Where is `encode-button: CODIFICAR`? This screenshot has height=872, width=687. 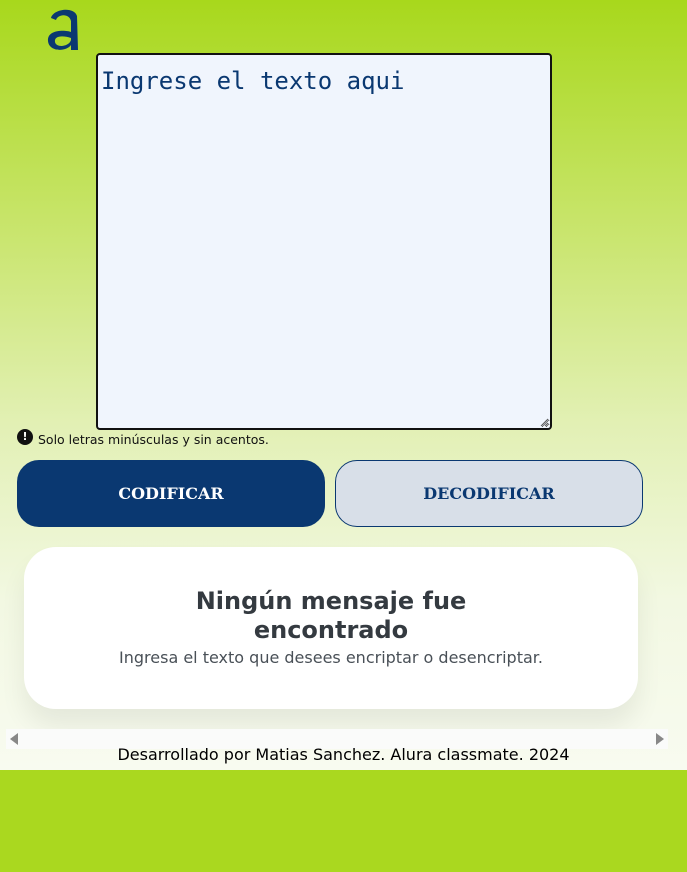
encode-button: CODIFICAR is located at coordinates (171, 493).